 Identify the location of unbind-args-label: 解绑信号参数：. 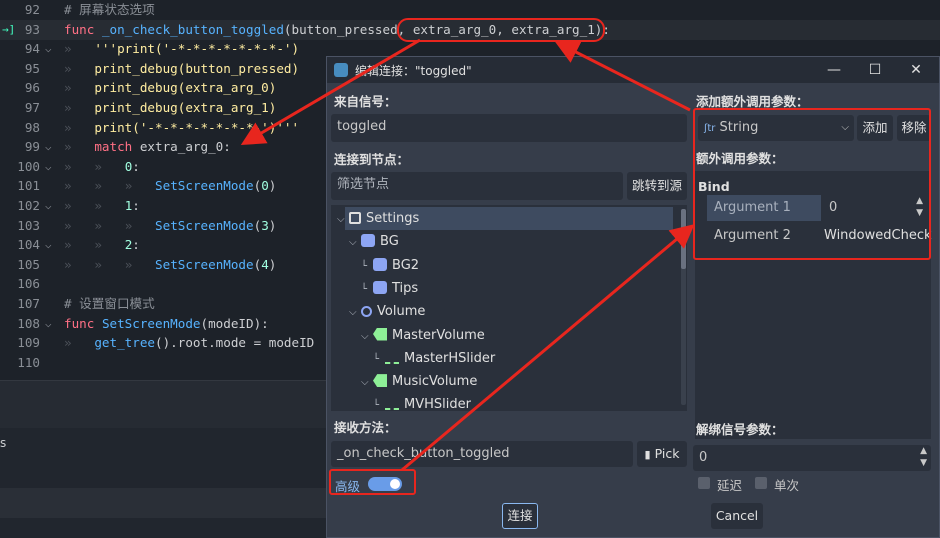
(740, 429).